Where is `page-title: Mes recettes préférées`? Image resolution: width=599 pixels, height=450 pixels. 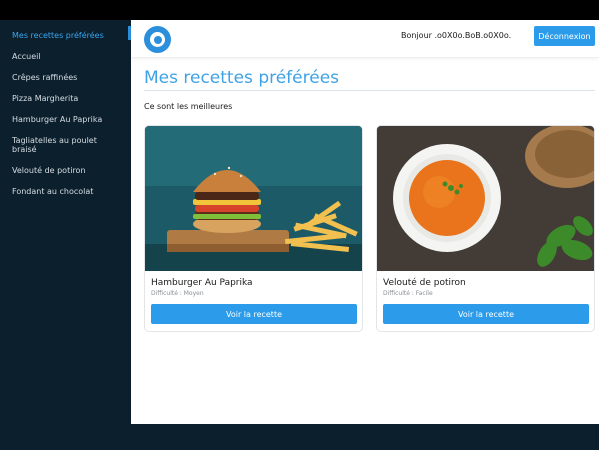
page-title: Mes recettes préférées is located at coordinates (242, 78).